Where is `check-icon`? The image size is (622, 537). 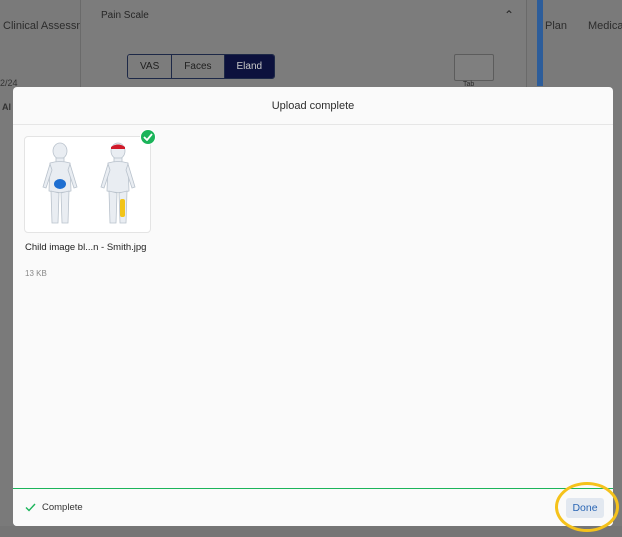 check-icon is located at coordinates (30, 507).